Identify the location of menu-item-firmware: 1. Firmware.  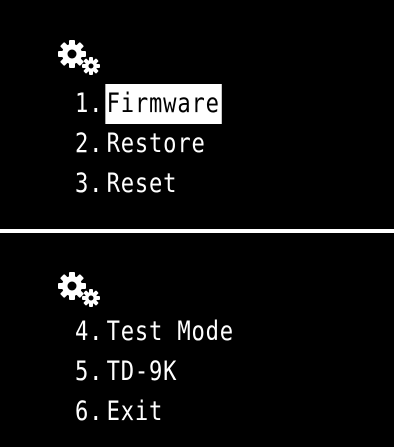
(148, 104).